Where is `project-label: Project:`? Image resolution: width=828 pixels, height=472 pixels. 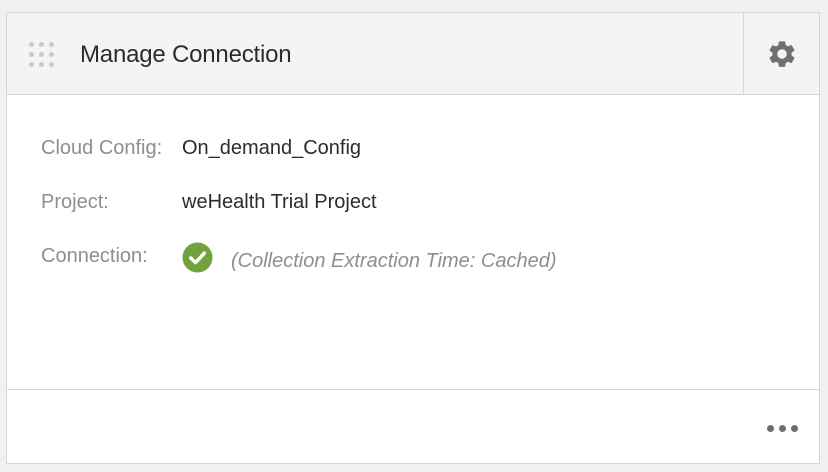 project-label: Project: is located at coordinates (75, 202).